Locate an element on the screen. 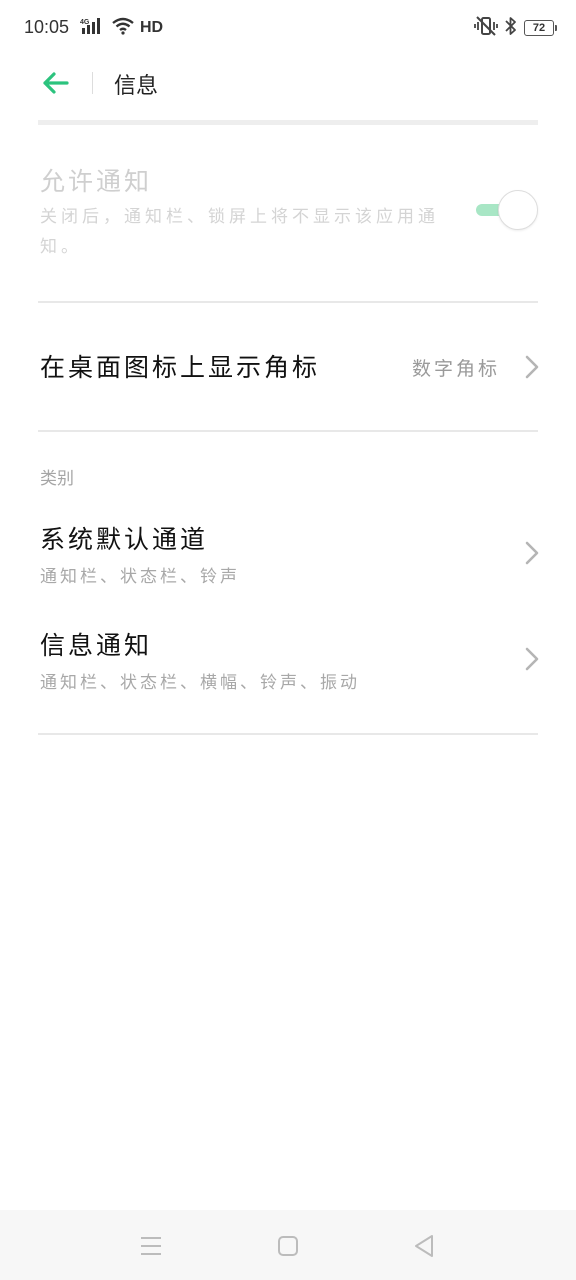 This screenshot has width=576, height=1280. status-right-icons: 72 is located at coordinates (515, 28).